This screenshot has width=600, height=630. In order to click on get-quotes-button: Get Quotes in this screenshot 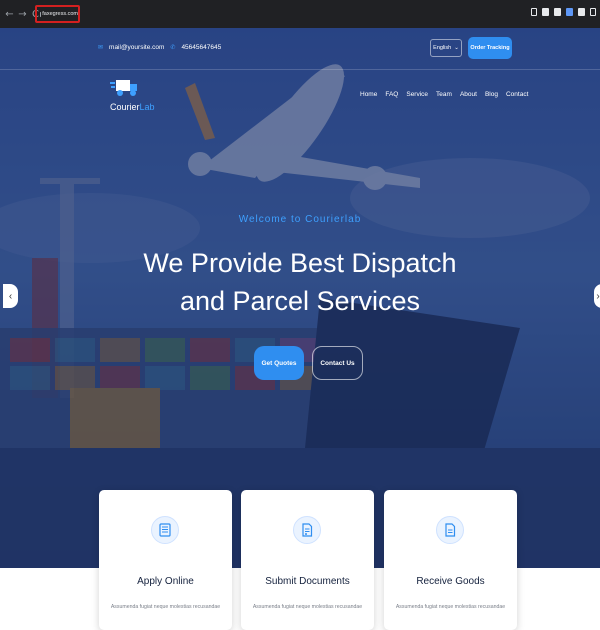, I will do `click(279, 363)`.